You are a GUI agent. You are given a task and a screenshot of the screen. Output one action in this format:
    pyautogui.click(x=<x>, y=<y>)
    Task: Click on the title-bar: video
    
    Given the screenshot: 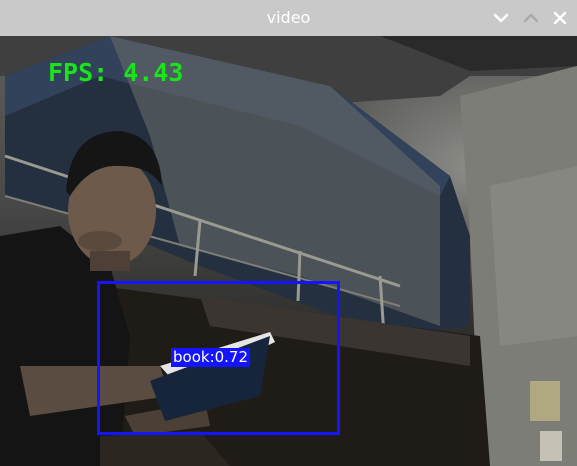 What is the action you would take?
    pyautogui.click(x=288, y=18)
    